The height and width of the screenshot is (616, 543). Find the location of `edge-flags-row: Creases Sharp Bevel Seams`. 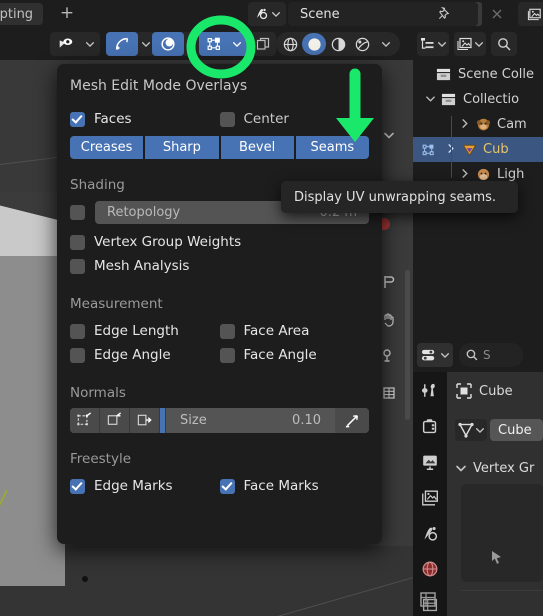

edge-flags-row: Creases Sharp Bevel Seams is located at coordinates (219, 147).